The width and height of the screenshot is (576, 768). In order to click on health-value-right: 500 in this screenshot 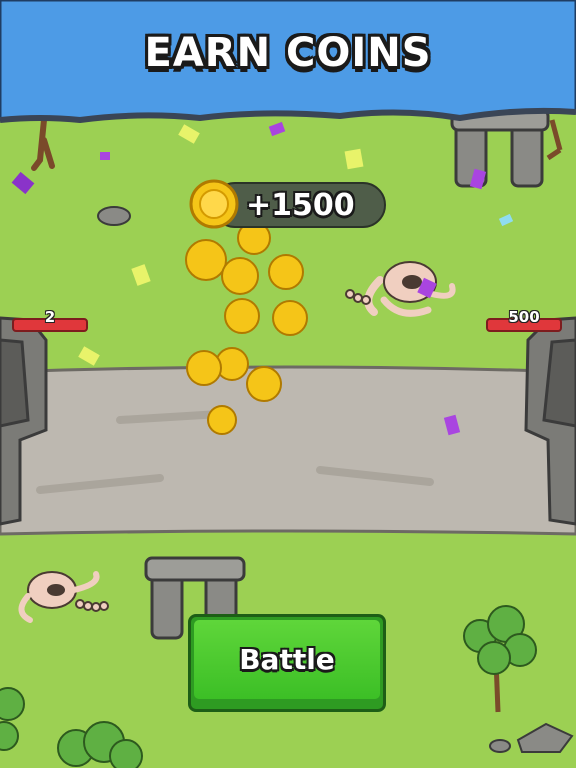, I will do `click(524, 317)`.